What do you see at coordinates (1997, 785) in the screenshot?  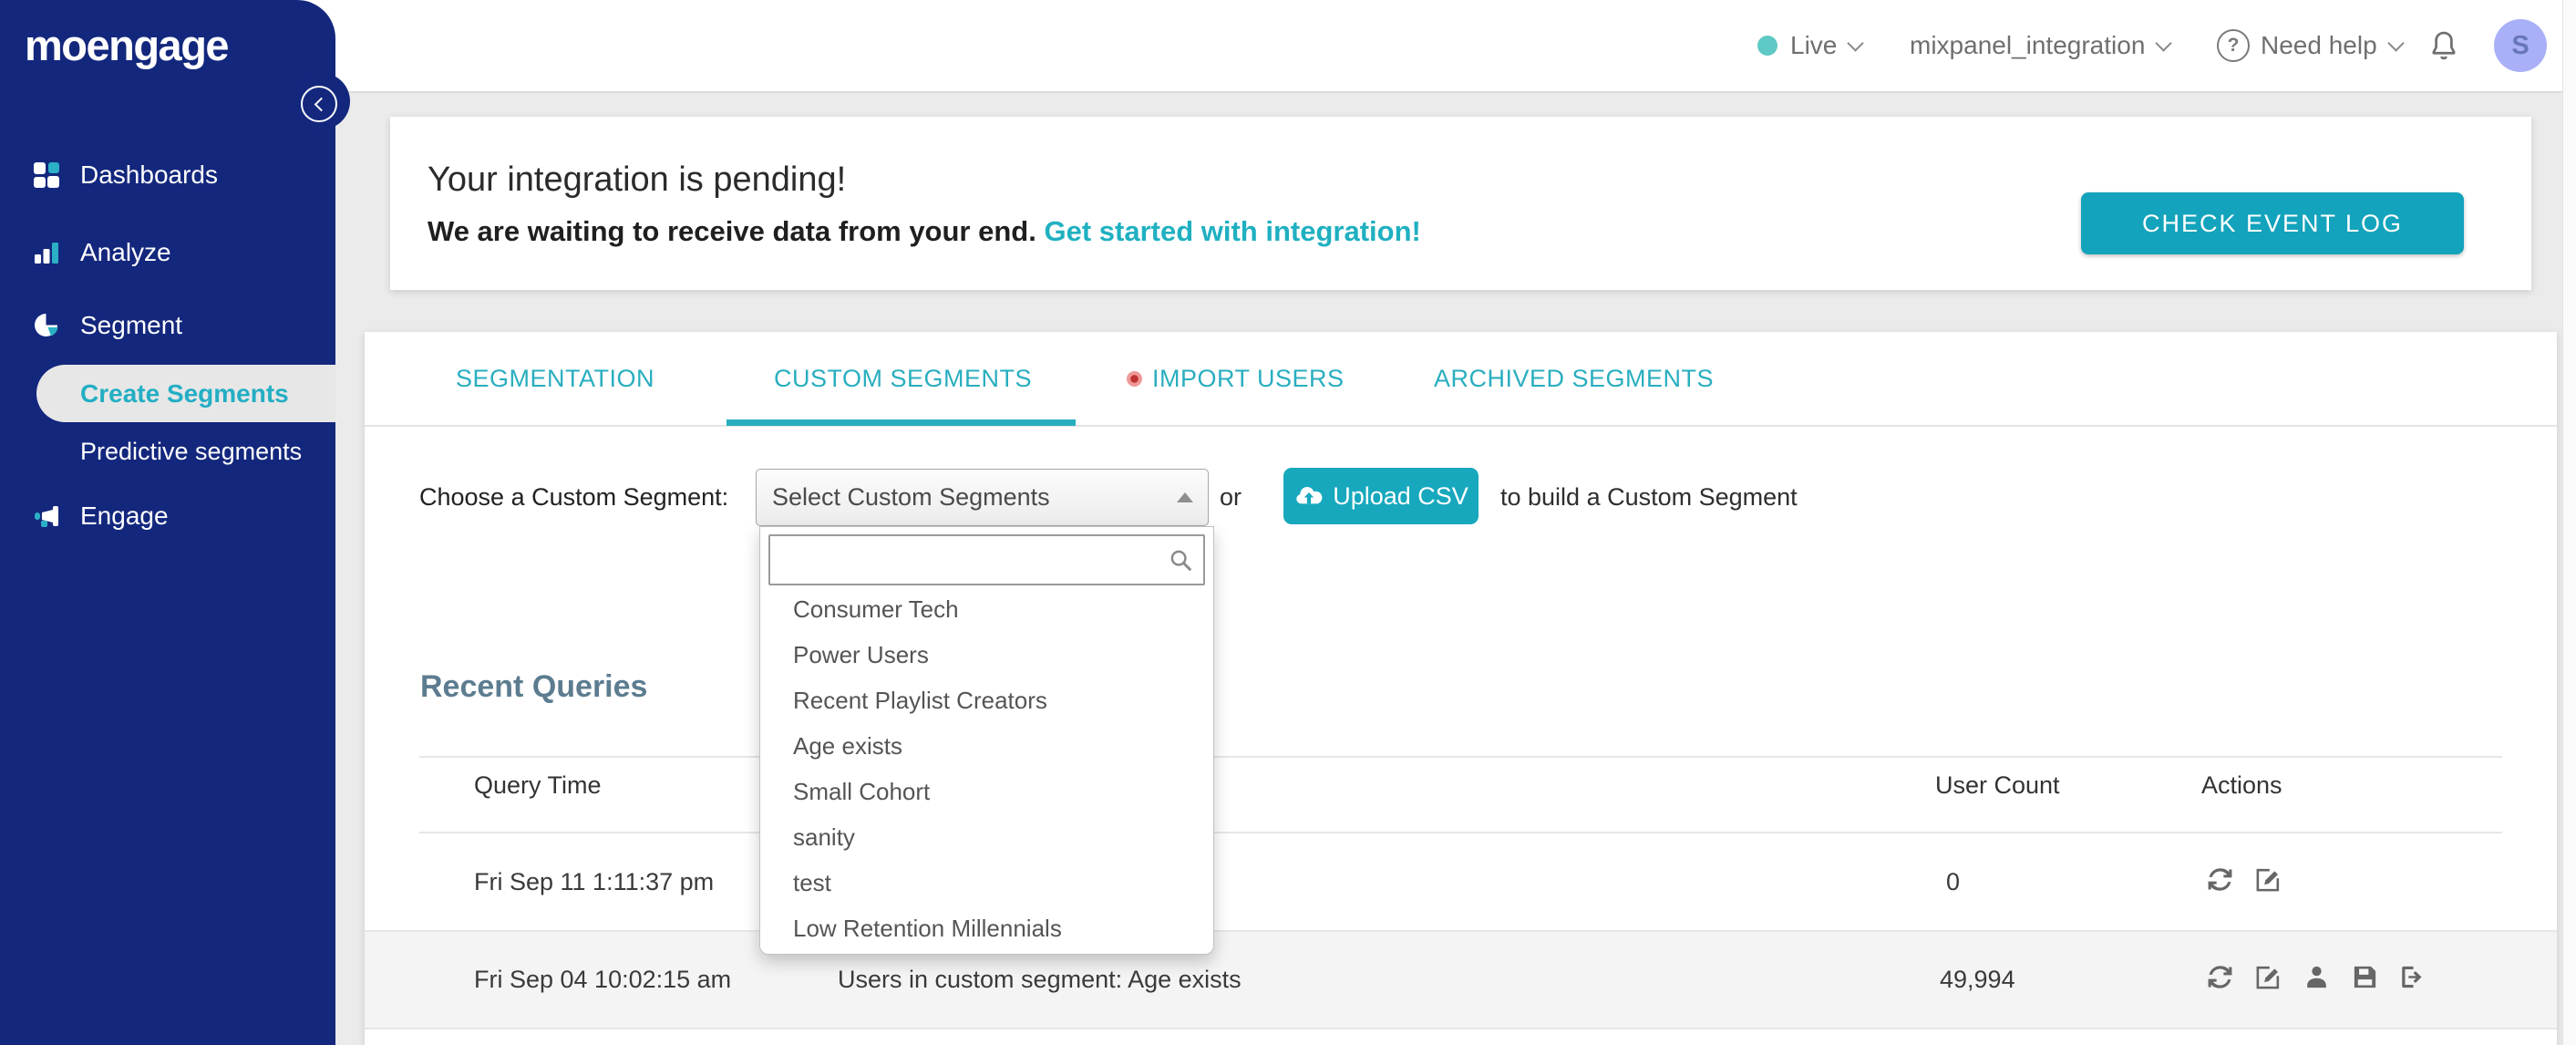 I see `column-header-user-count: User Count` at bounding box center [1997, 785].